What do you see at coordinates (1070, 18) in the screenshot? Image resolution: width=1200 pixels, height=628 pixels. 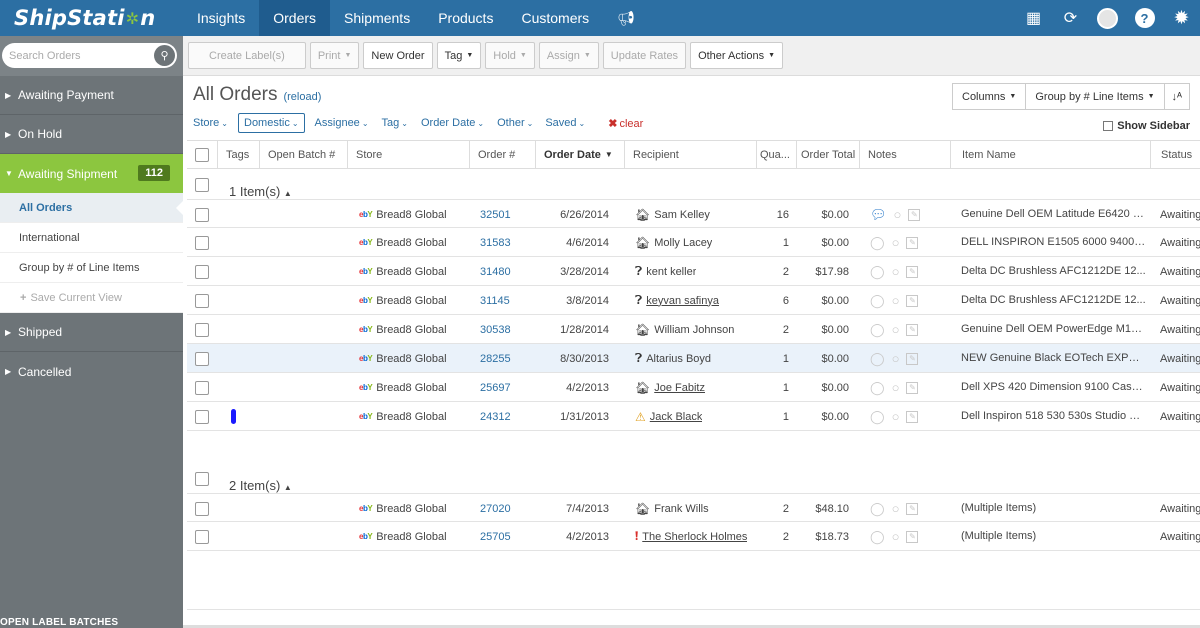 I see `refresh-icon: ⟳` at bounding box center [1070, 18].